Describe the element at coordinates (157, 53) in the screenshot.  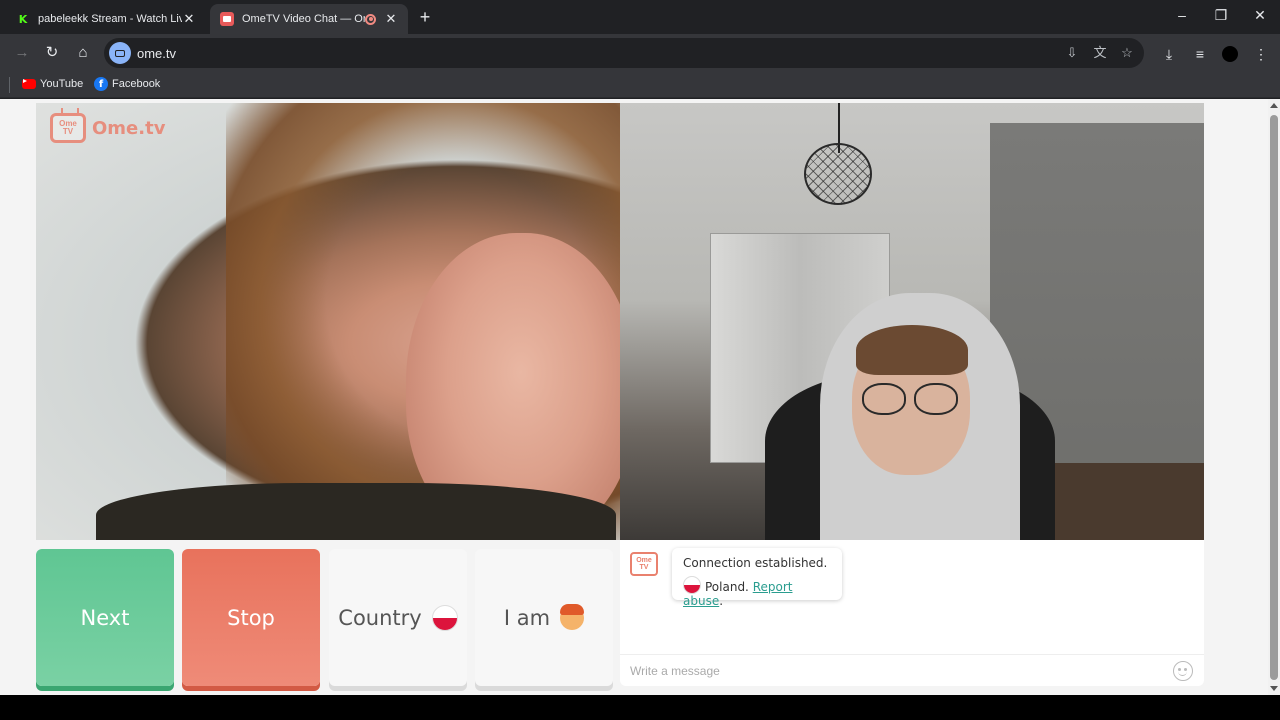
I see `url-text: ome.tv` at that location.